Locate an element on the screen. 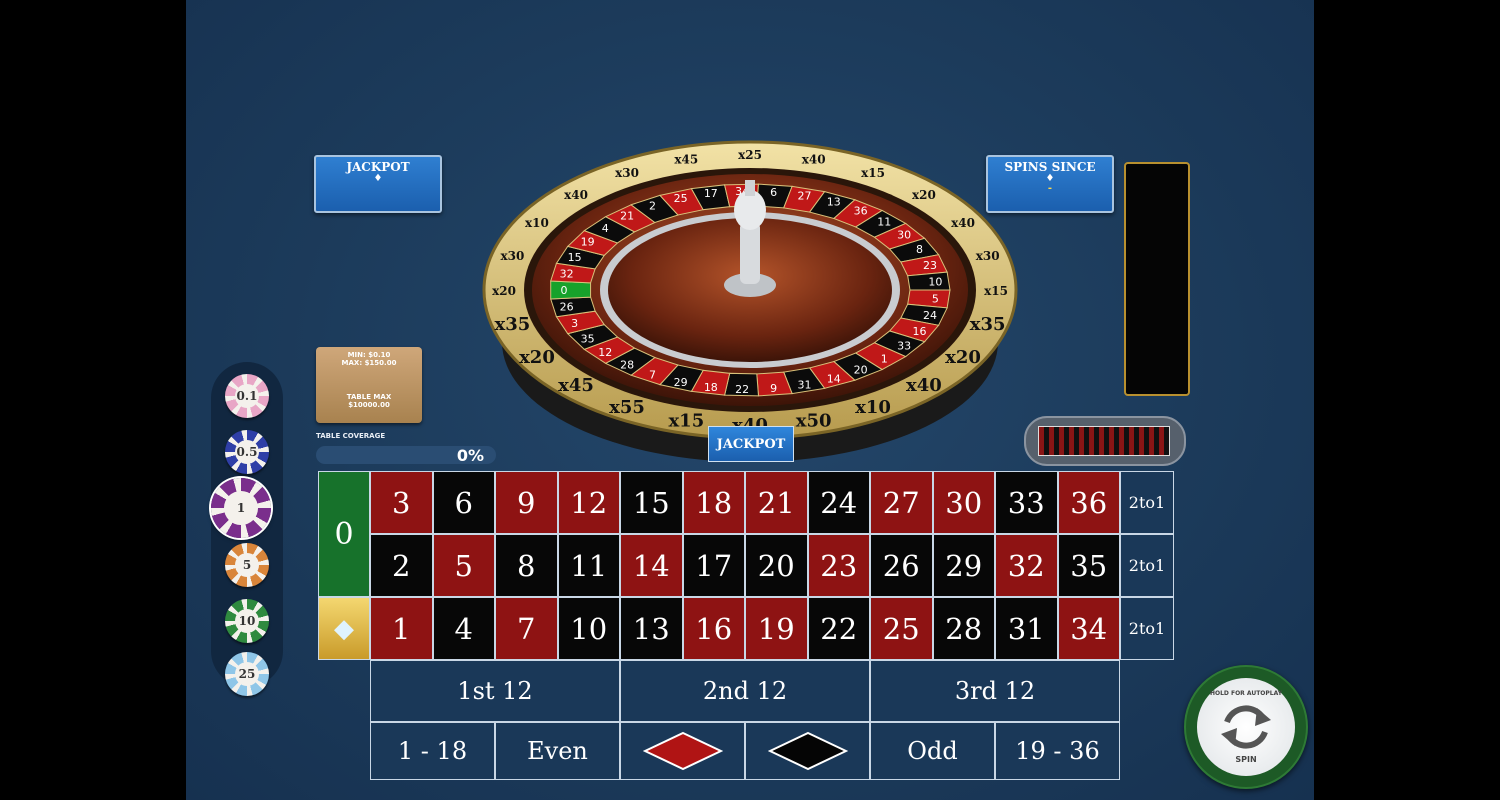  column-bet-2: 2to1 is located at coordinates (1147, 565).